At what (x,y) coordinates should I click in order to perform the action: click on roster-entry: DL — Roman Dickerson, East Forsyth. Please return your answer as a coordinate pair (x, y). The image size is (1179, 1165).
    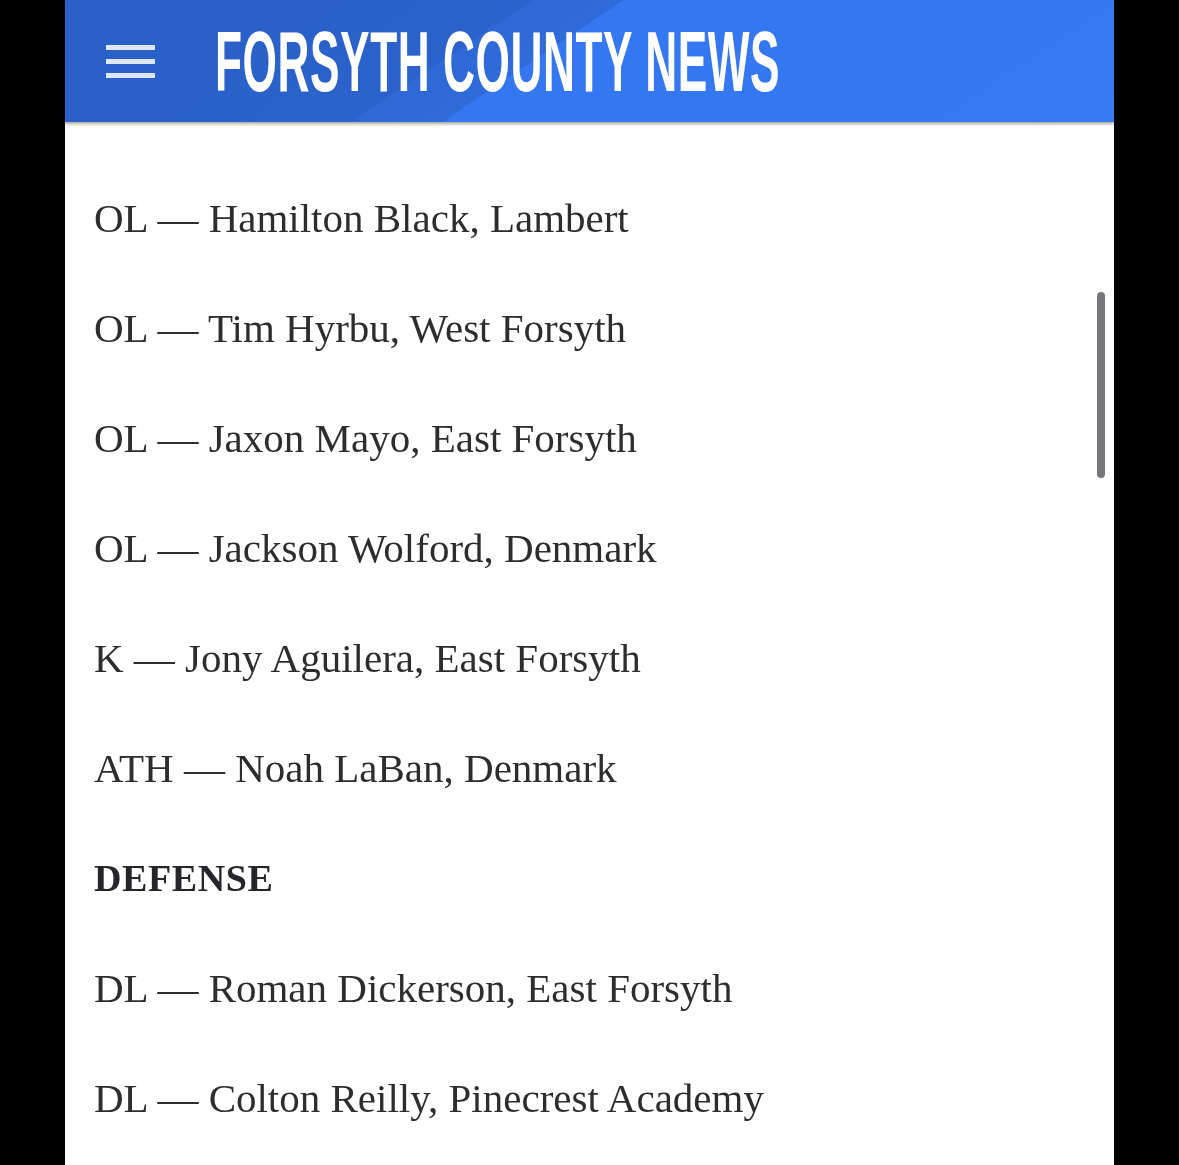
    Looking at the image, I should click on (413, 988).